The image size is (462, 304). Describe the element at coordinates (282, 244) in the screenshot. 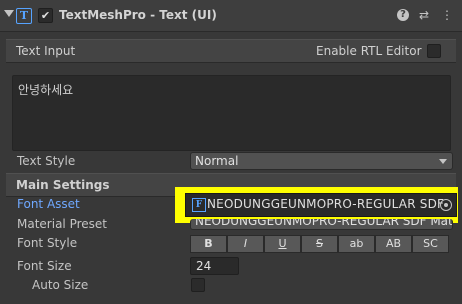

I see `underline-button: U` at that location.